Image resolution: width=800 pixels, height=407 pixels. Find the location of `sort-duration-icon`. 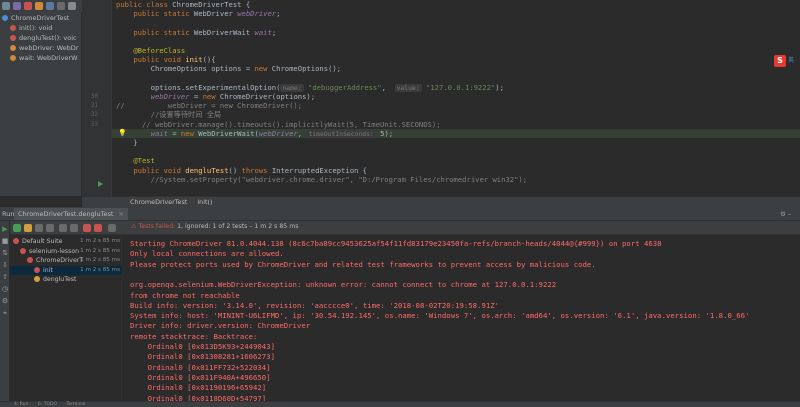

sort-duration-icon is located at coordinates (50, 228).